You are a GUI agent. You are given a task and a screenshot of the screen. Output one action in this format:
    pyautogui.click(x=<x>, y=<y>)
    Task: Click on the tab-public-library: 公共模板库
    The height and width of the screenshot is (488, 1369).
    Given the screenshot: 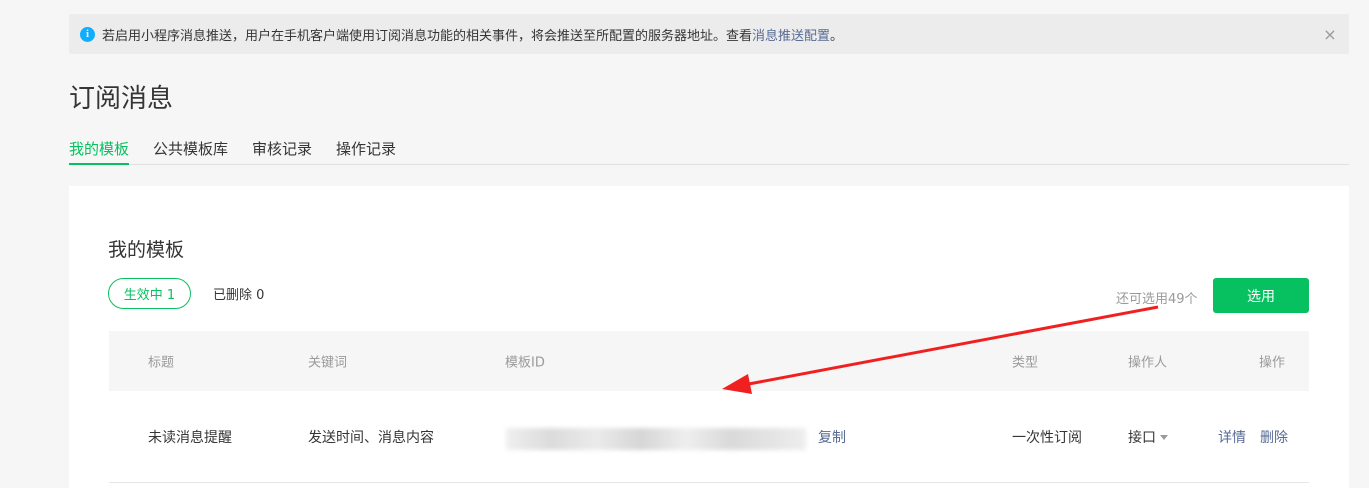 What is the action you would take?
    pyautogui.click(x=190, y=148)
    